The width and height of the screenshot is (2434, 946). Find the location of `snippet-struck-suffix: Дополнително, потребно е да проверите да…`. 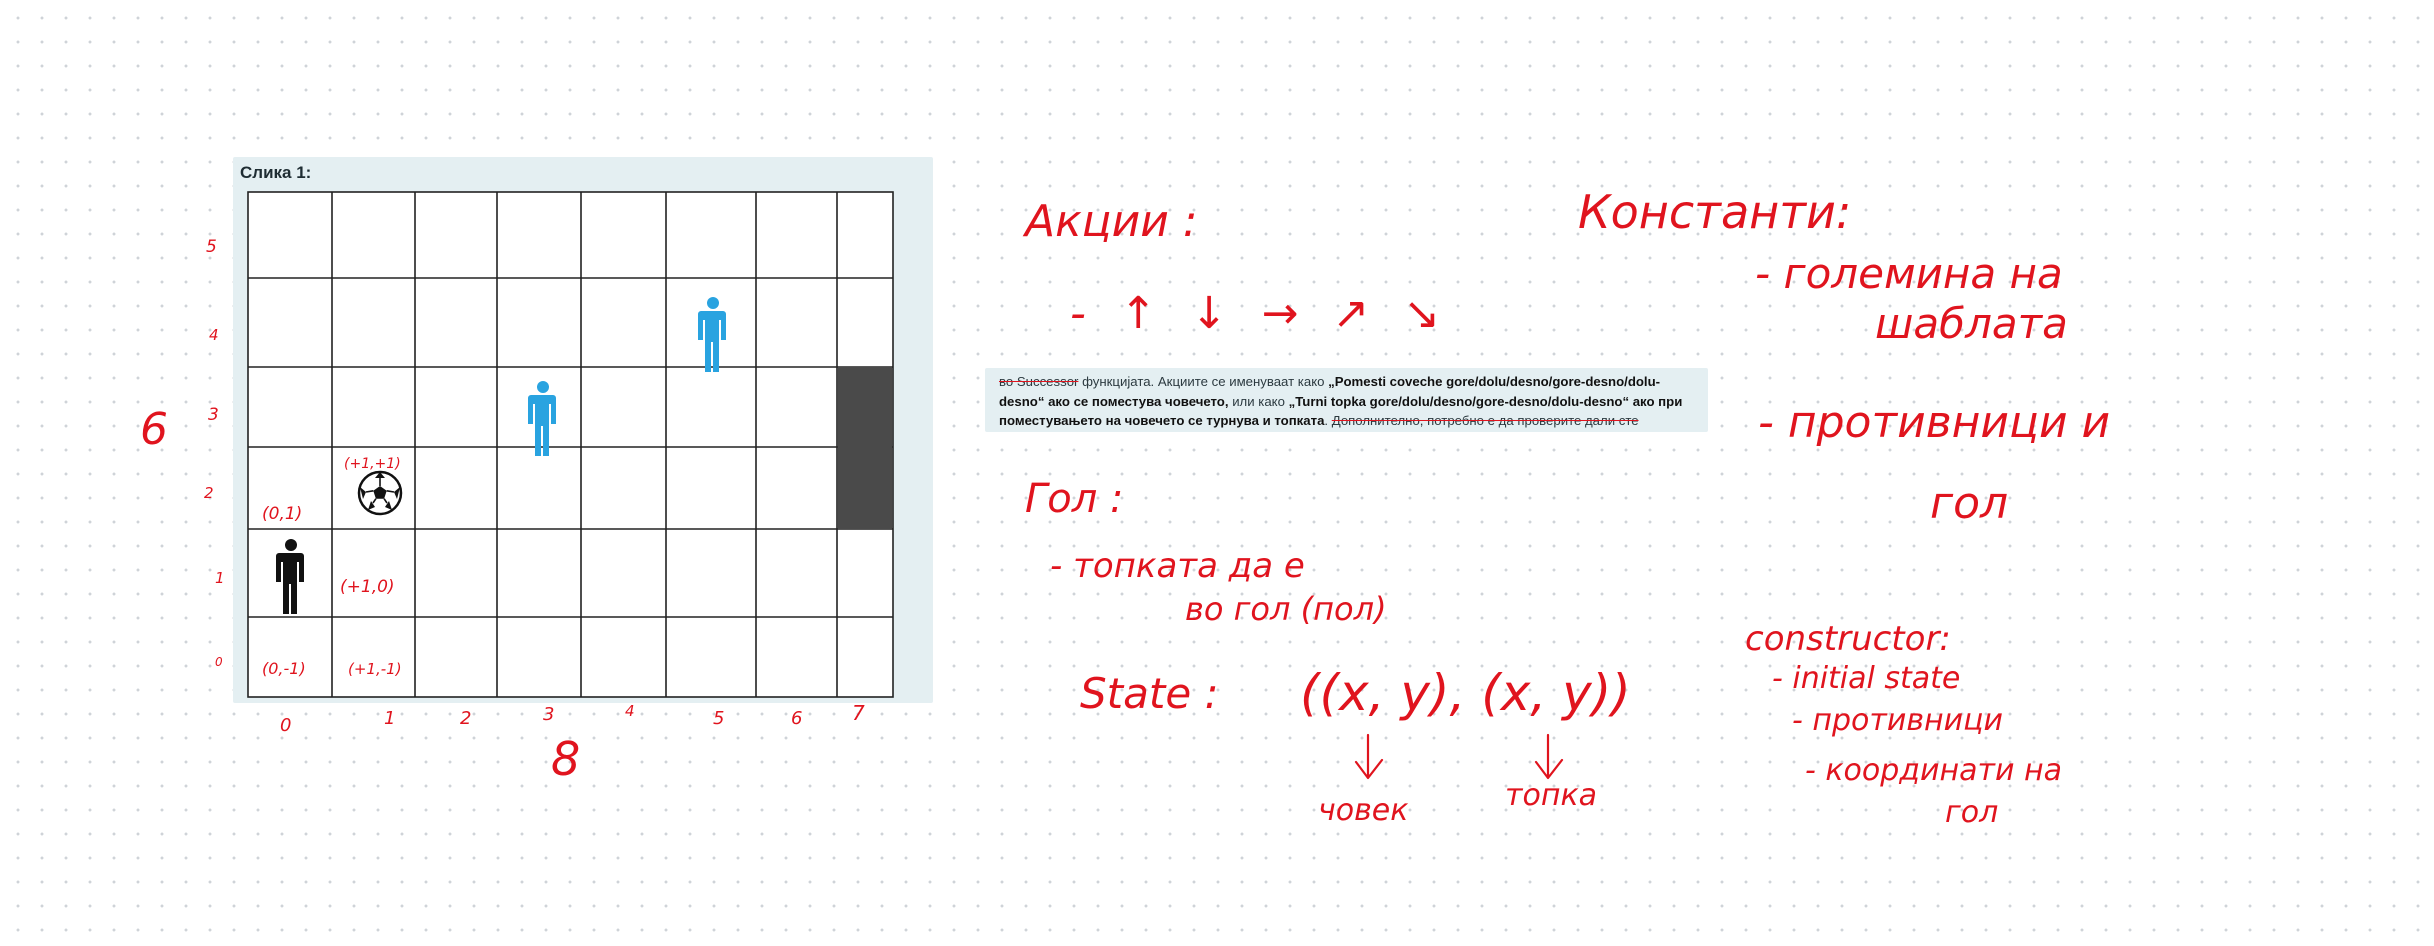

snippet-struck-suffix: Дополнително, потребно е да проверите да… is located at coordinates (1485, 420).